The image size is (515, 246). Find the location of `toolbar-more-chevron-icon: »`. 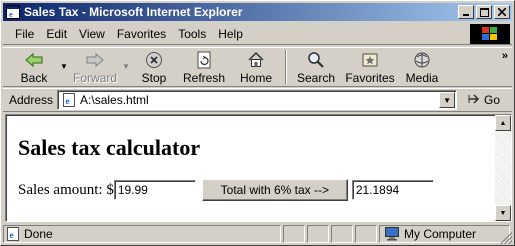

toolbar-more-chevron-icon: » is located at coordinates (505, 56).